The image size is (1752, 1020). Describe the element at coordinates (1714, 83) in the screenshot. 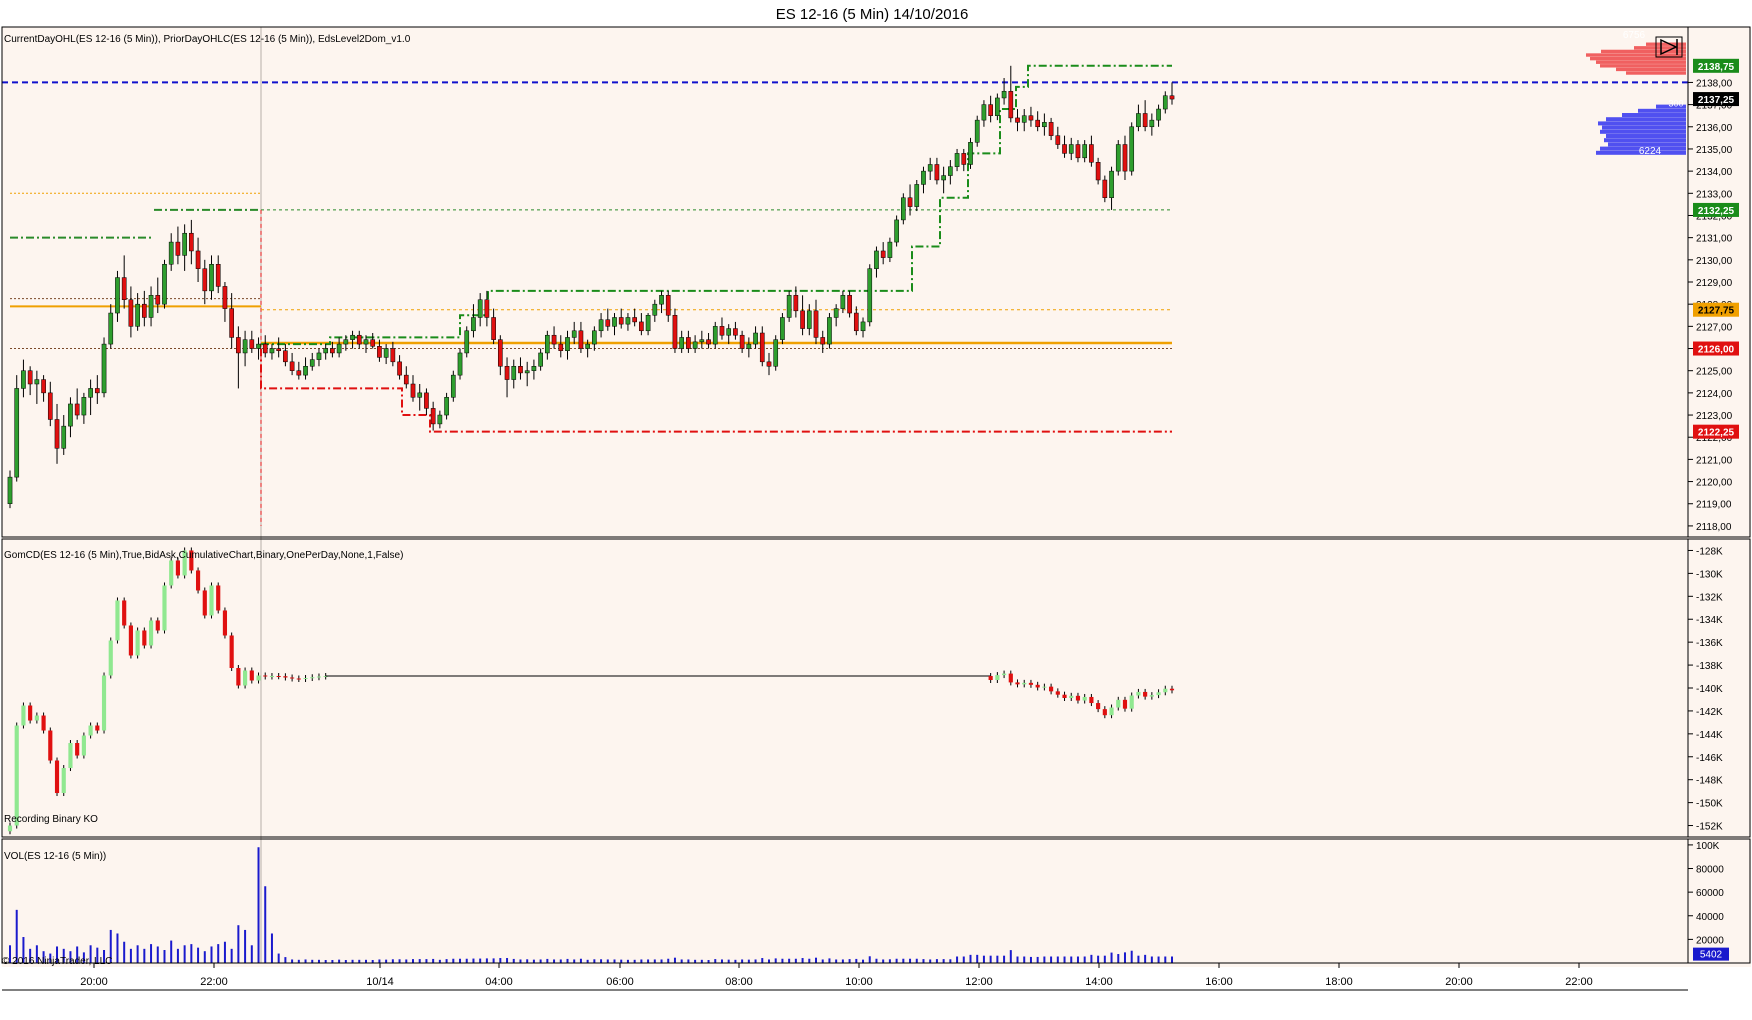

I see `price-tick-label: 2138,00` at that location.